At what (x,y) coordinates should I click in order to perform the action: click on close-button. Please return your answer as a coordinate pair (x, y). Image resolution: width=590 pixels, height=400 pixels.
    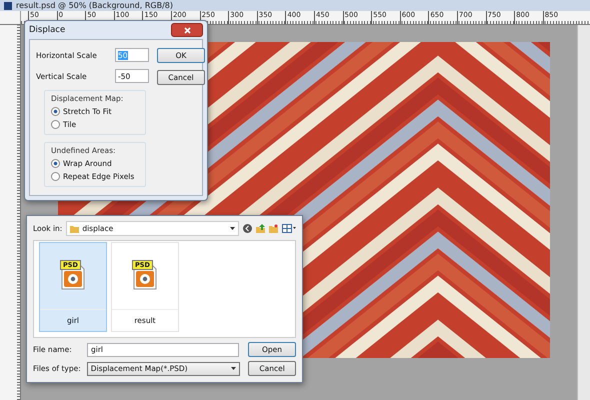
    Looking at the image, I should click on (187, 30).